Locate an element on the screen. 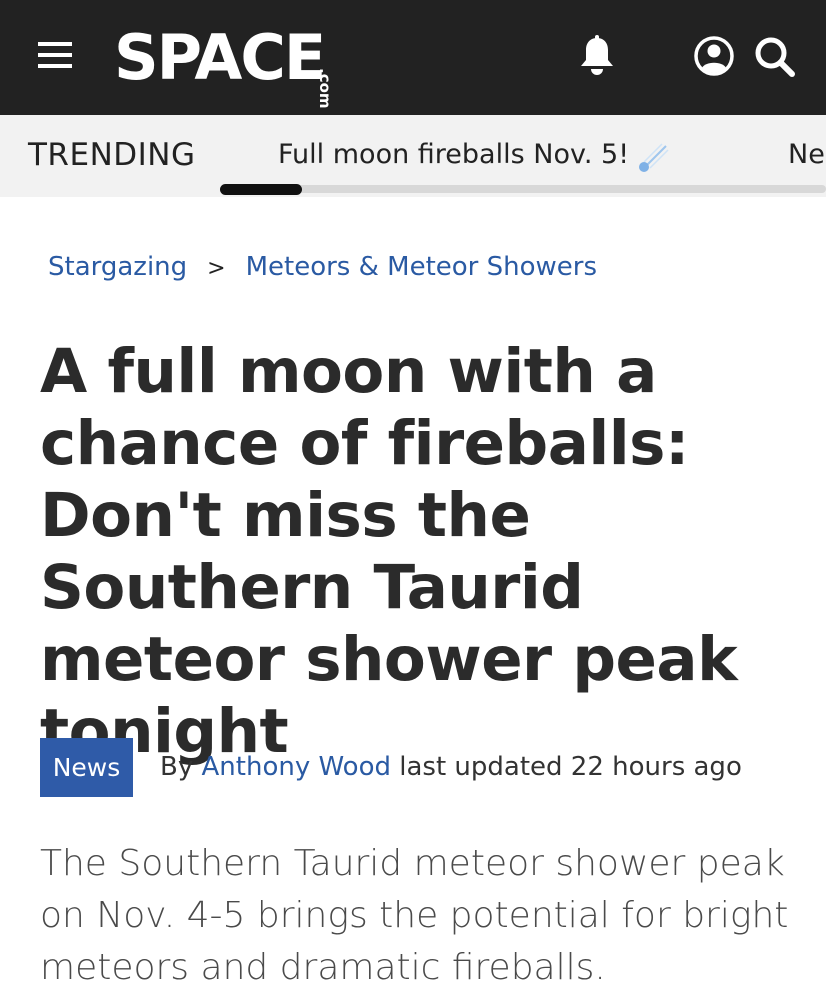 The width and height of the screenshot is (826, 1000). breadcrumb-stargazing: Stargazing is located at coordinates (117, 267).